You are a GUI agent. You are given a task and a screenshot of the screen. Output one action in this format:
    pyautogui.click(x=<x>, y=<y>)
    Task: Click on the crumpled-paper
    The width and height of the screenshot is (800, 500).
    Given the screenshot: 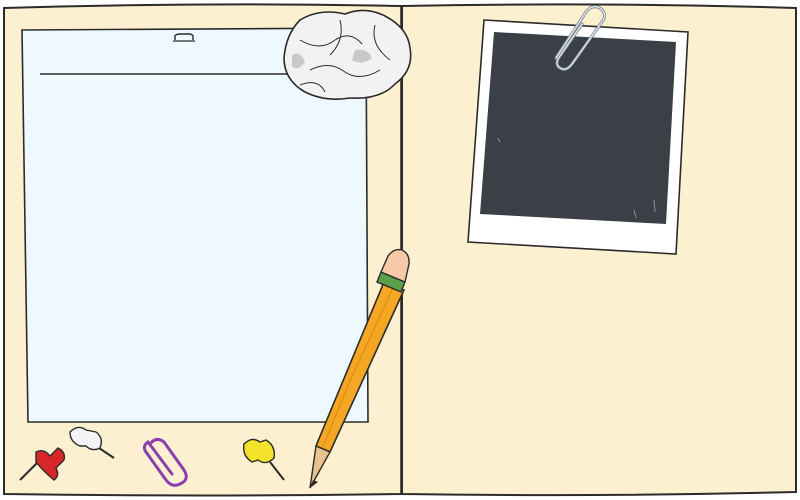 What is the action you would take?
    pyautogui.click(x=347, y=54)
    